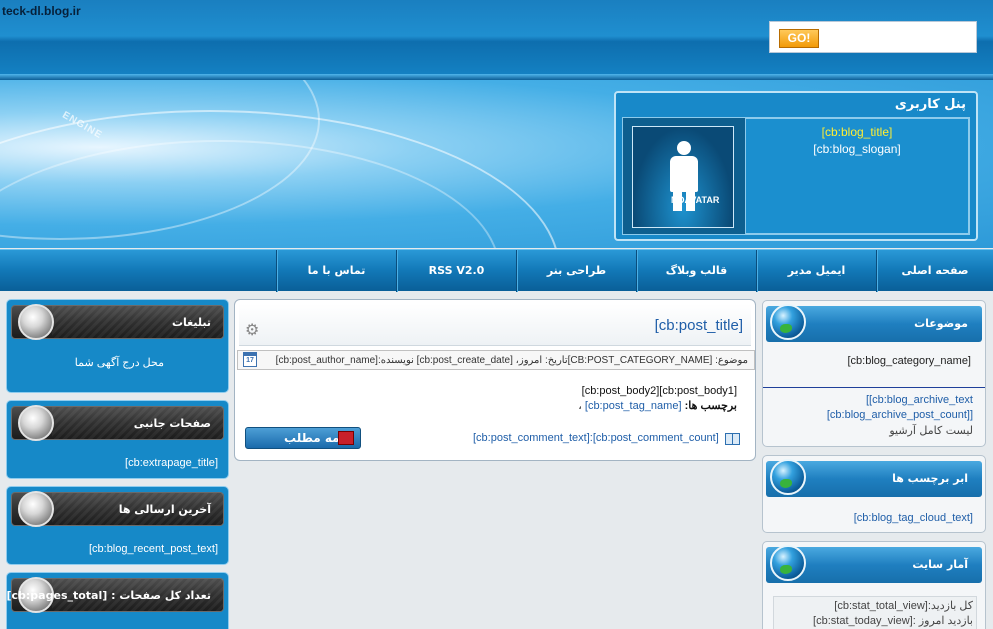  I want to click on post-title-bar: [cb:post_title] ⚙, so click(495, 325).